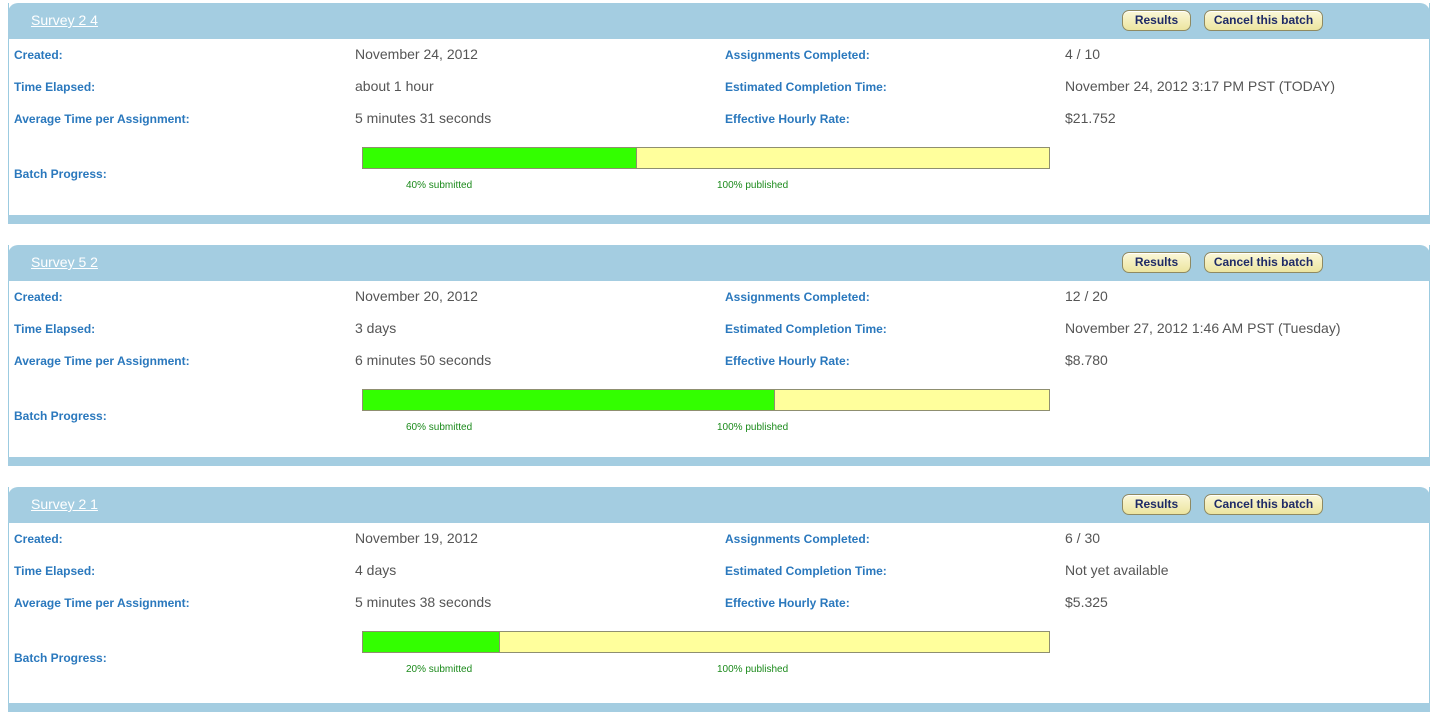 Image resolution: width=1435 pixels, height=712 pixels. What do you see at coordinates (1203, 328) in the screenshot?
I see `estimated-completion-value: November 27, 2012 1:46 AM PST (Tuesday)` at bounding box center [1203, 328].